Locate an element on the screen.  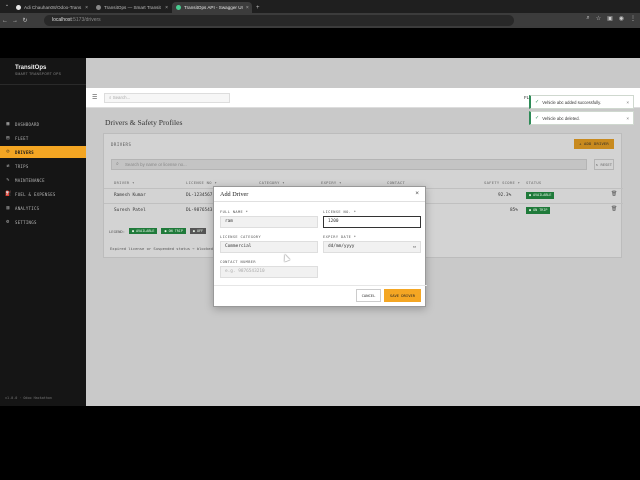
expiry-date-label: EXPIRY DATE * is located at coordinates (340, 237).